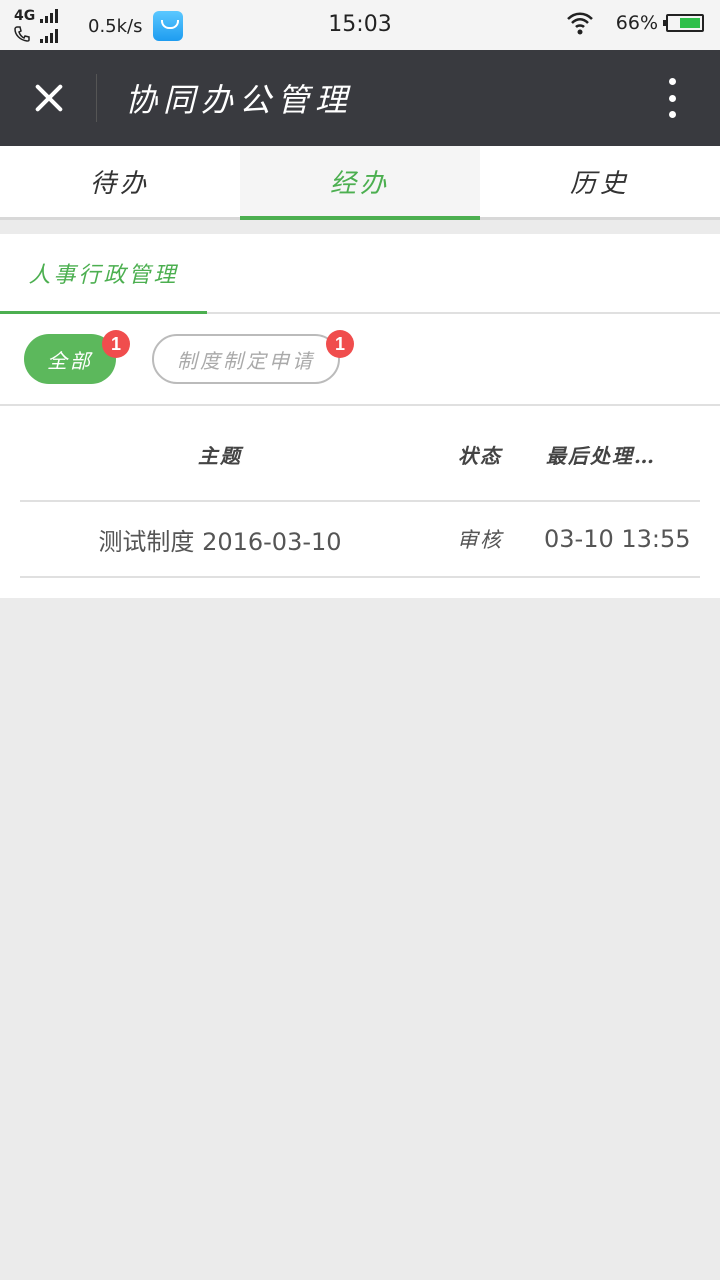 This screenshot has height=1280, width=720. Describe the element at coordinates (480, 455) in the screenshot. I see `header-status: 状态` at that location.